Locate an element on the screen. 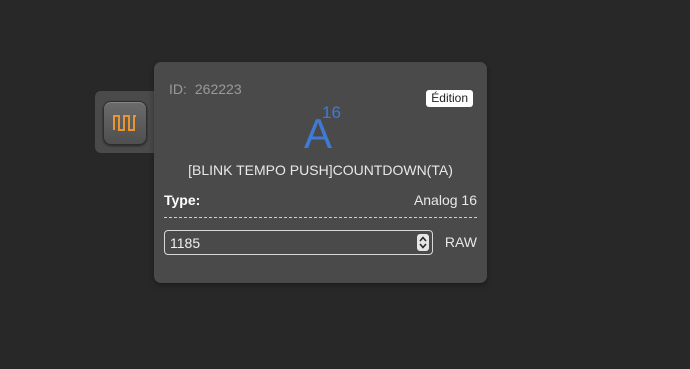  dashed-divider is located at coordinates (320, 217).